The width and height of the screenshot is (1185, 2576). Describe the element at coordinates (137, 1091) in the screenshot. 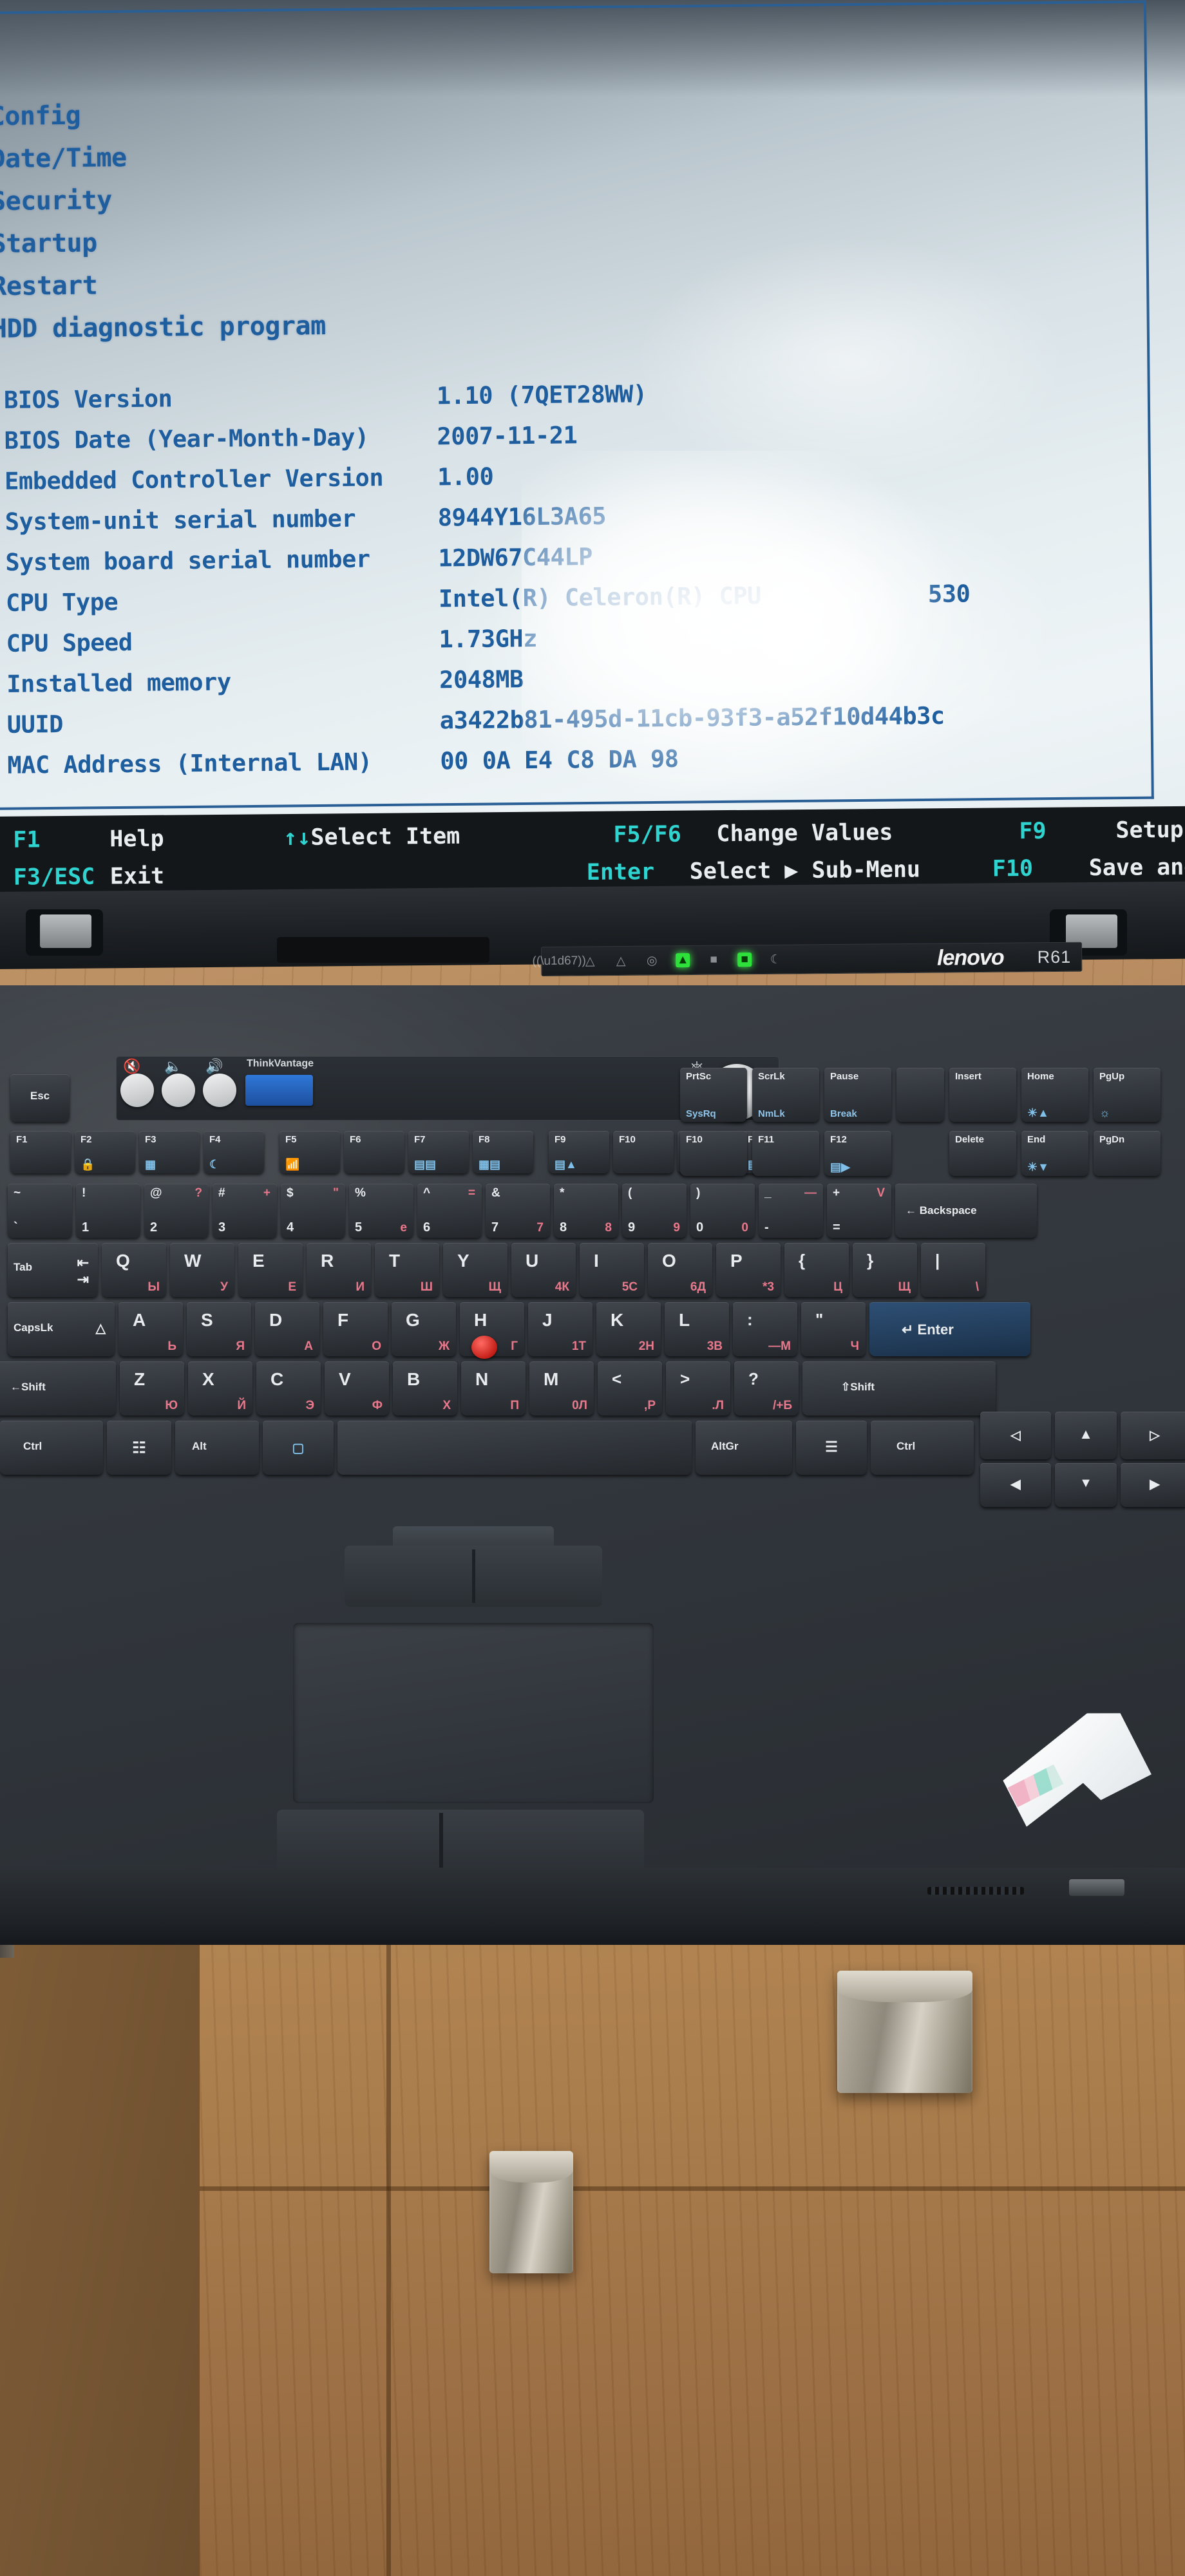

I see `mute-button` at that location.